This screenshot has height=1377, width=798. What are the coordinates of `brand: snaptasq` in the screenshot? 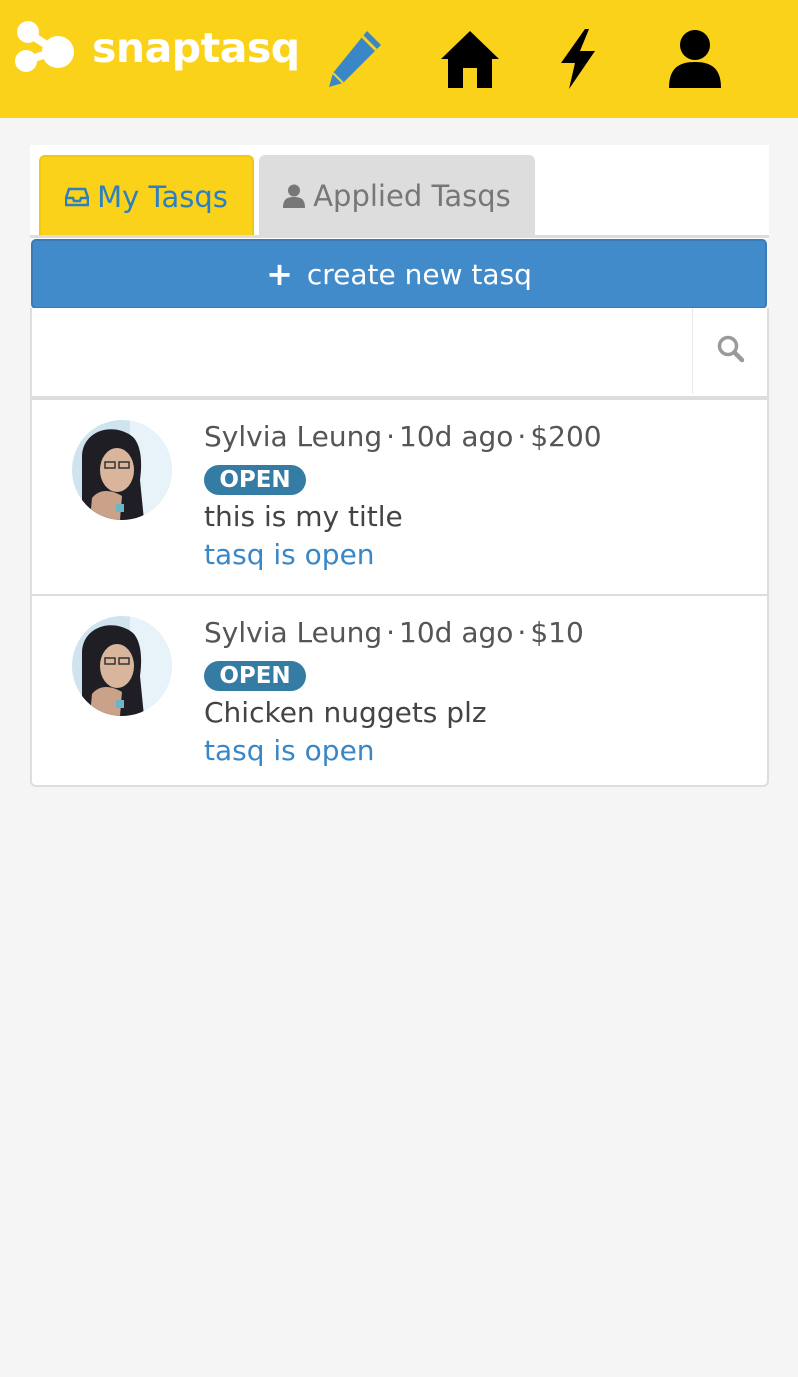 It's located at (156, 48).